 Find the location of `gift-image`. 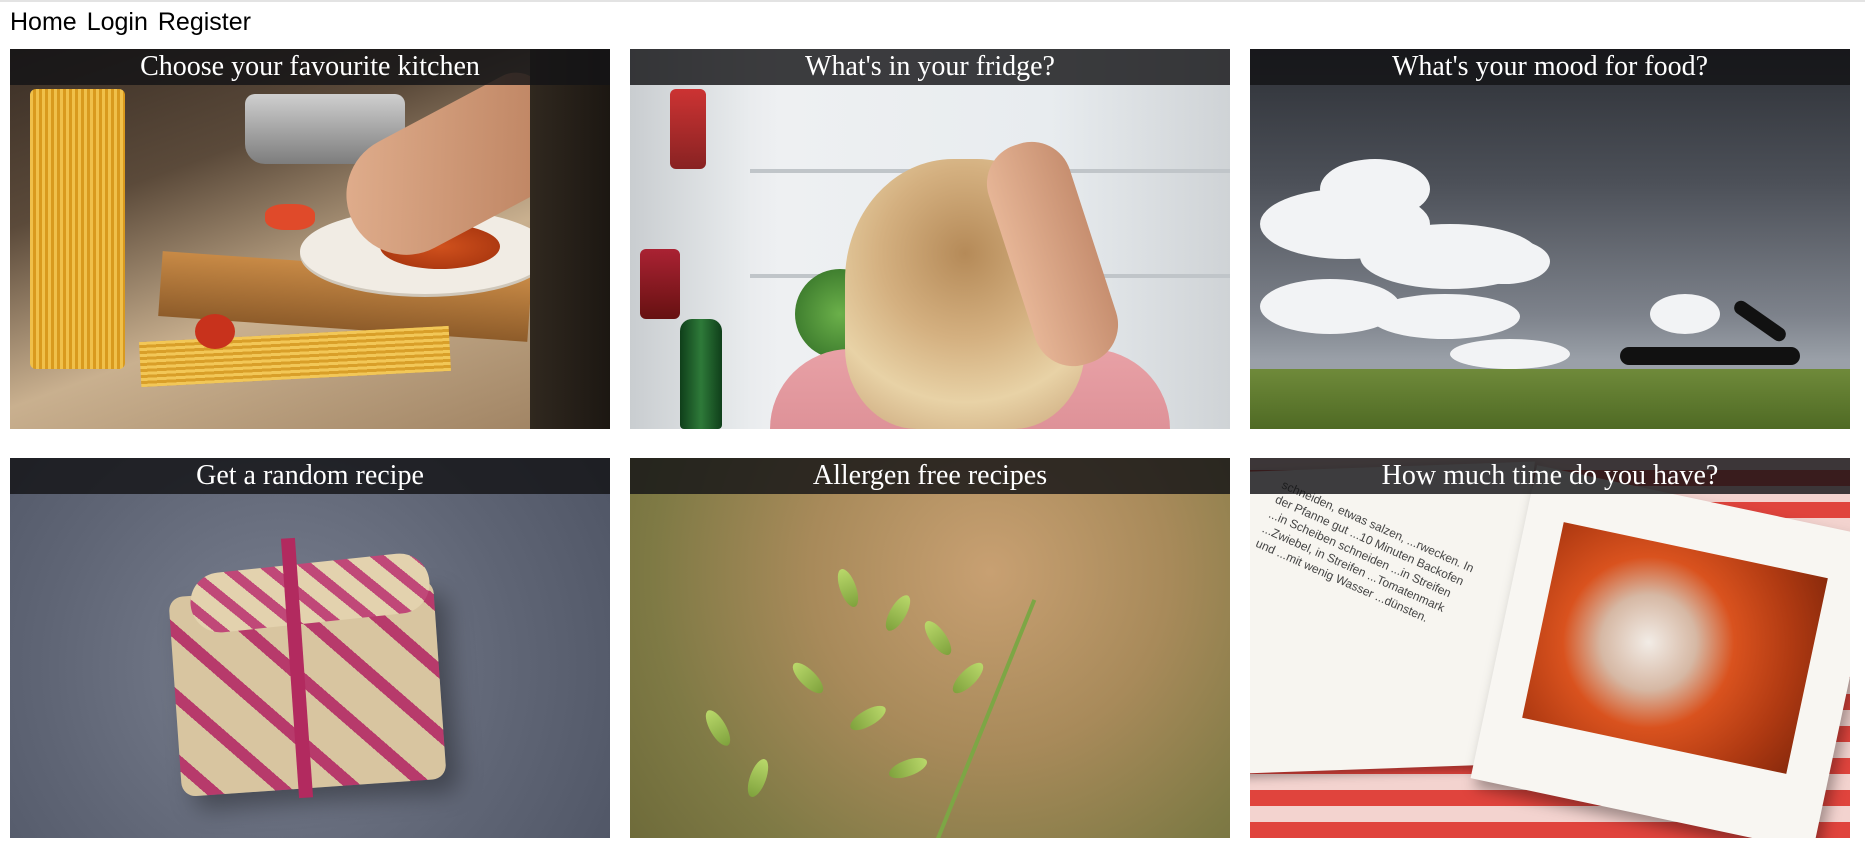

gift-image is located at coordinates (310, 648).